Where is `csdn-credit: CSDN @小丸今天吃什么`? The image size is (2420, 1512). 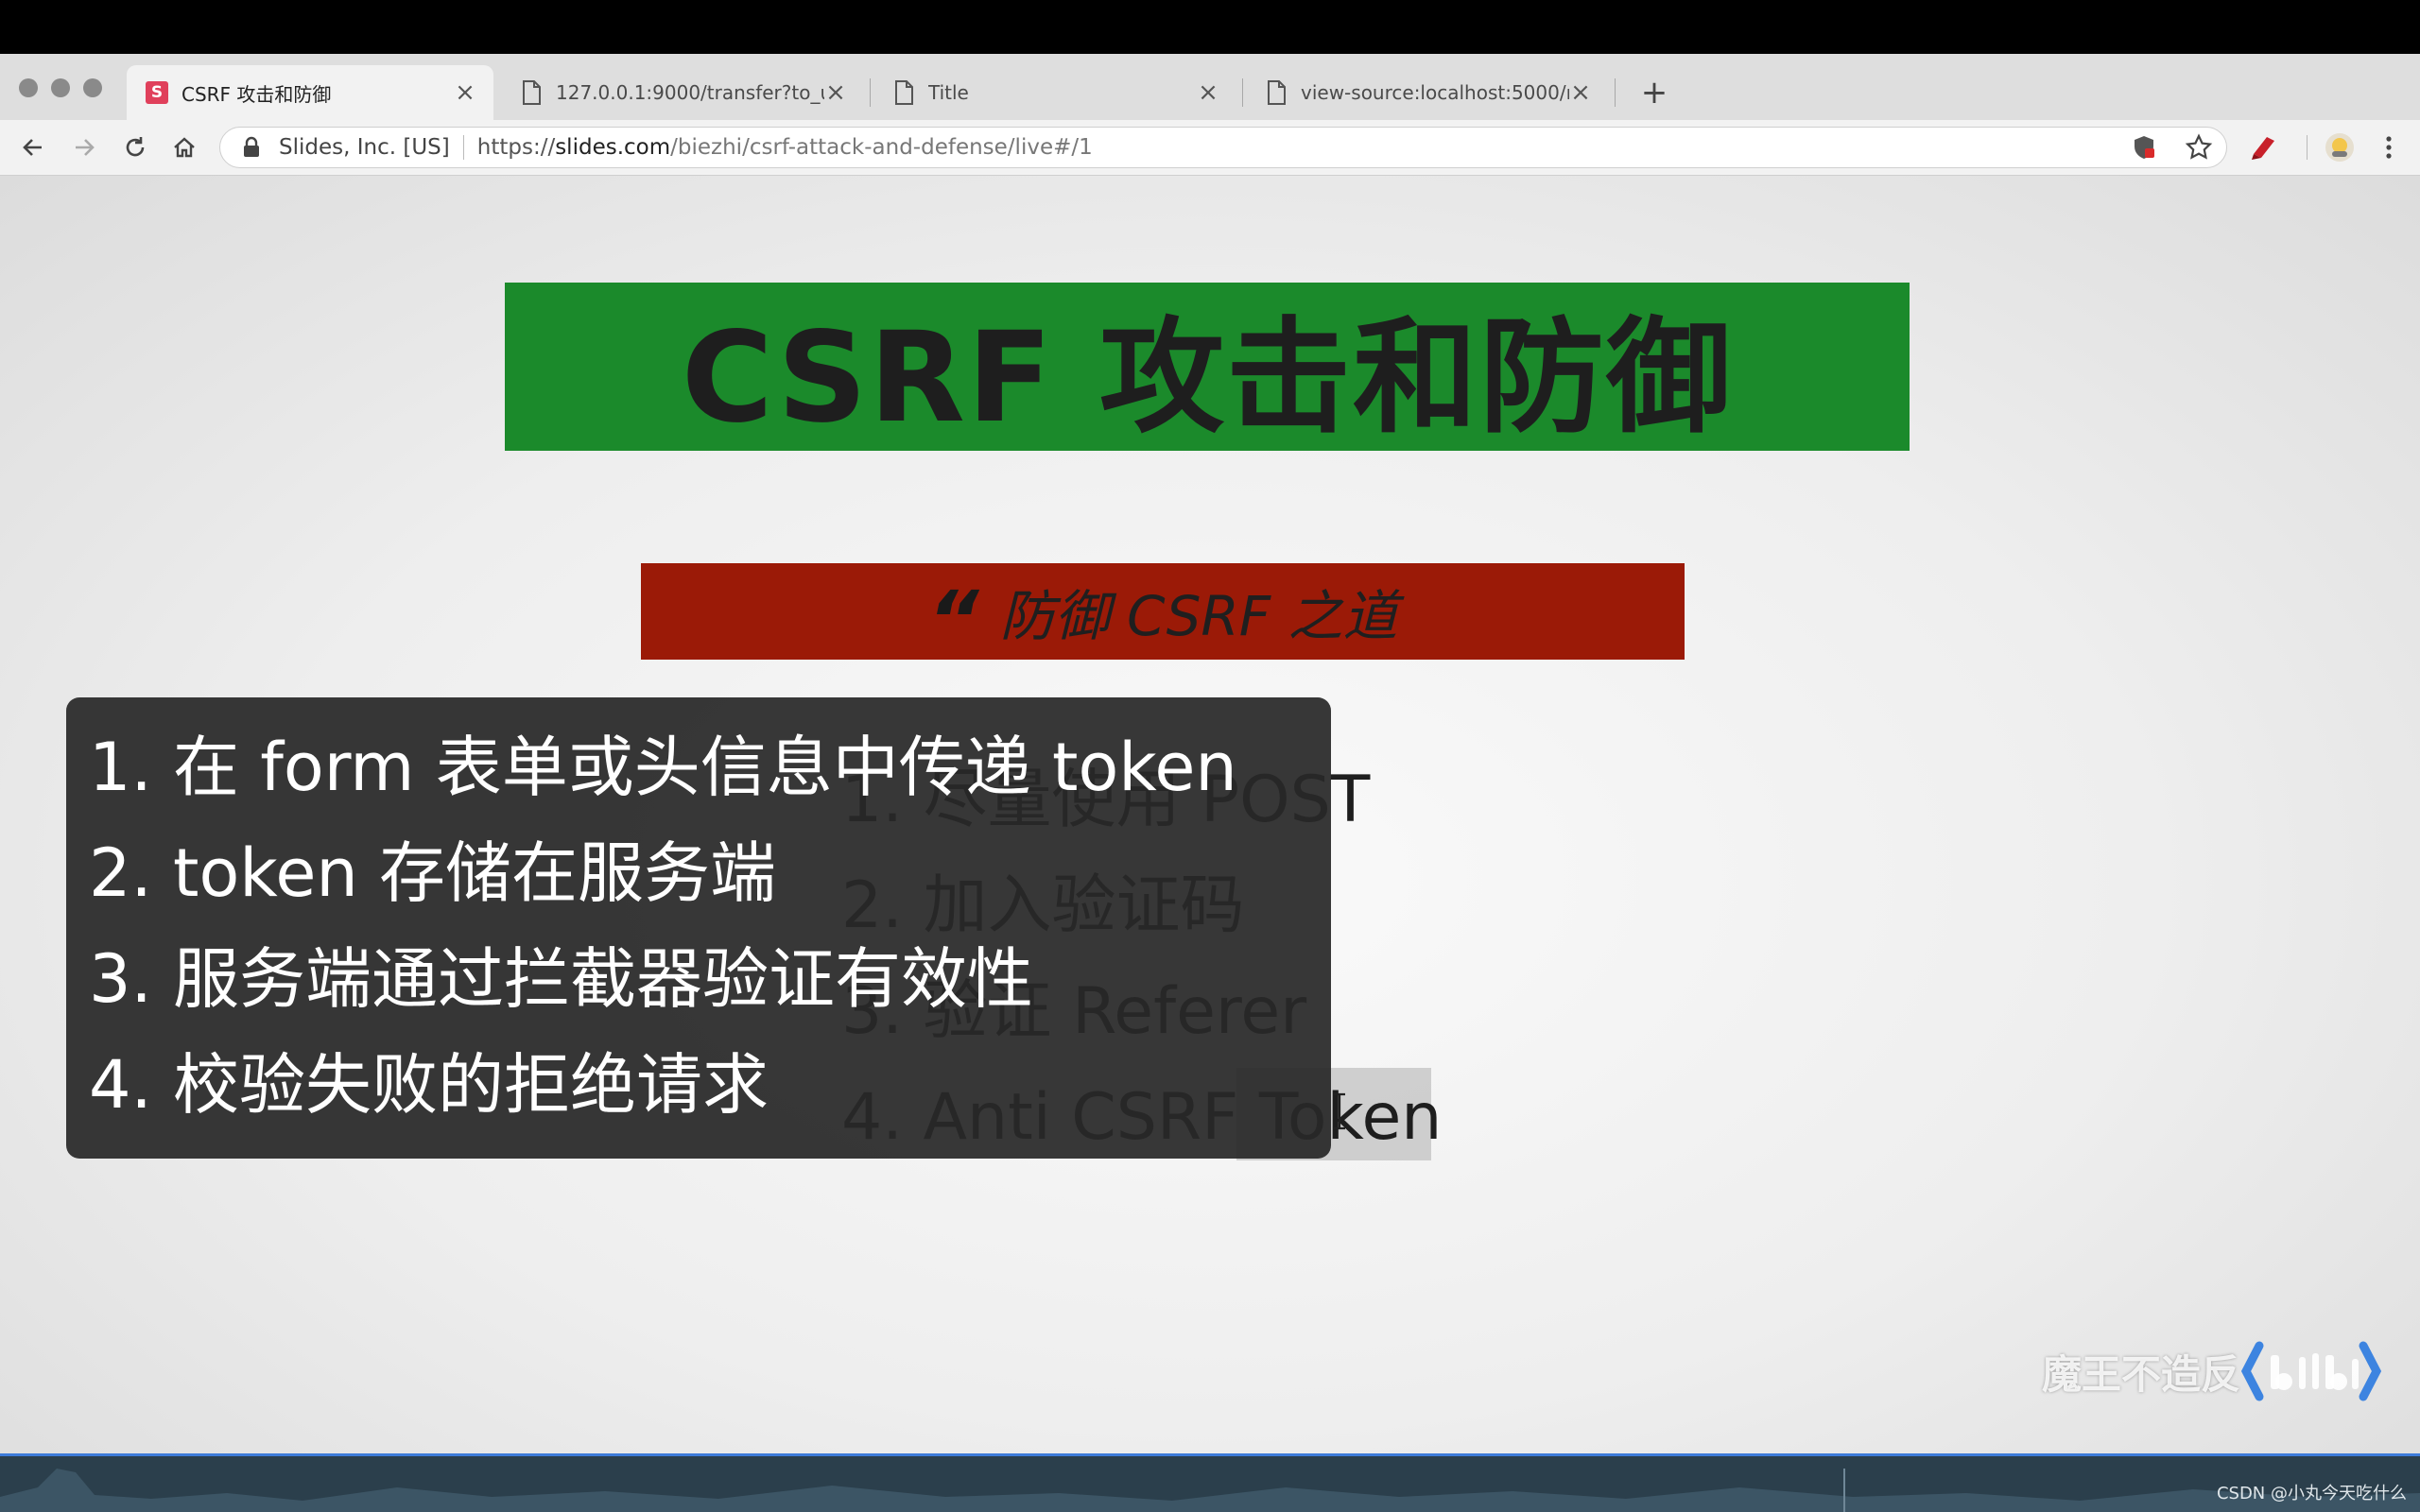
csdn-credit: CSDN @小丸今天吃什么 is located at coordinates (2311, 1493).